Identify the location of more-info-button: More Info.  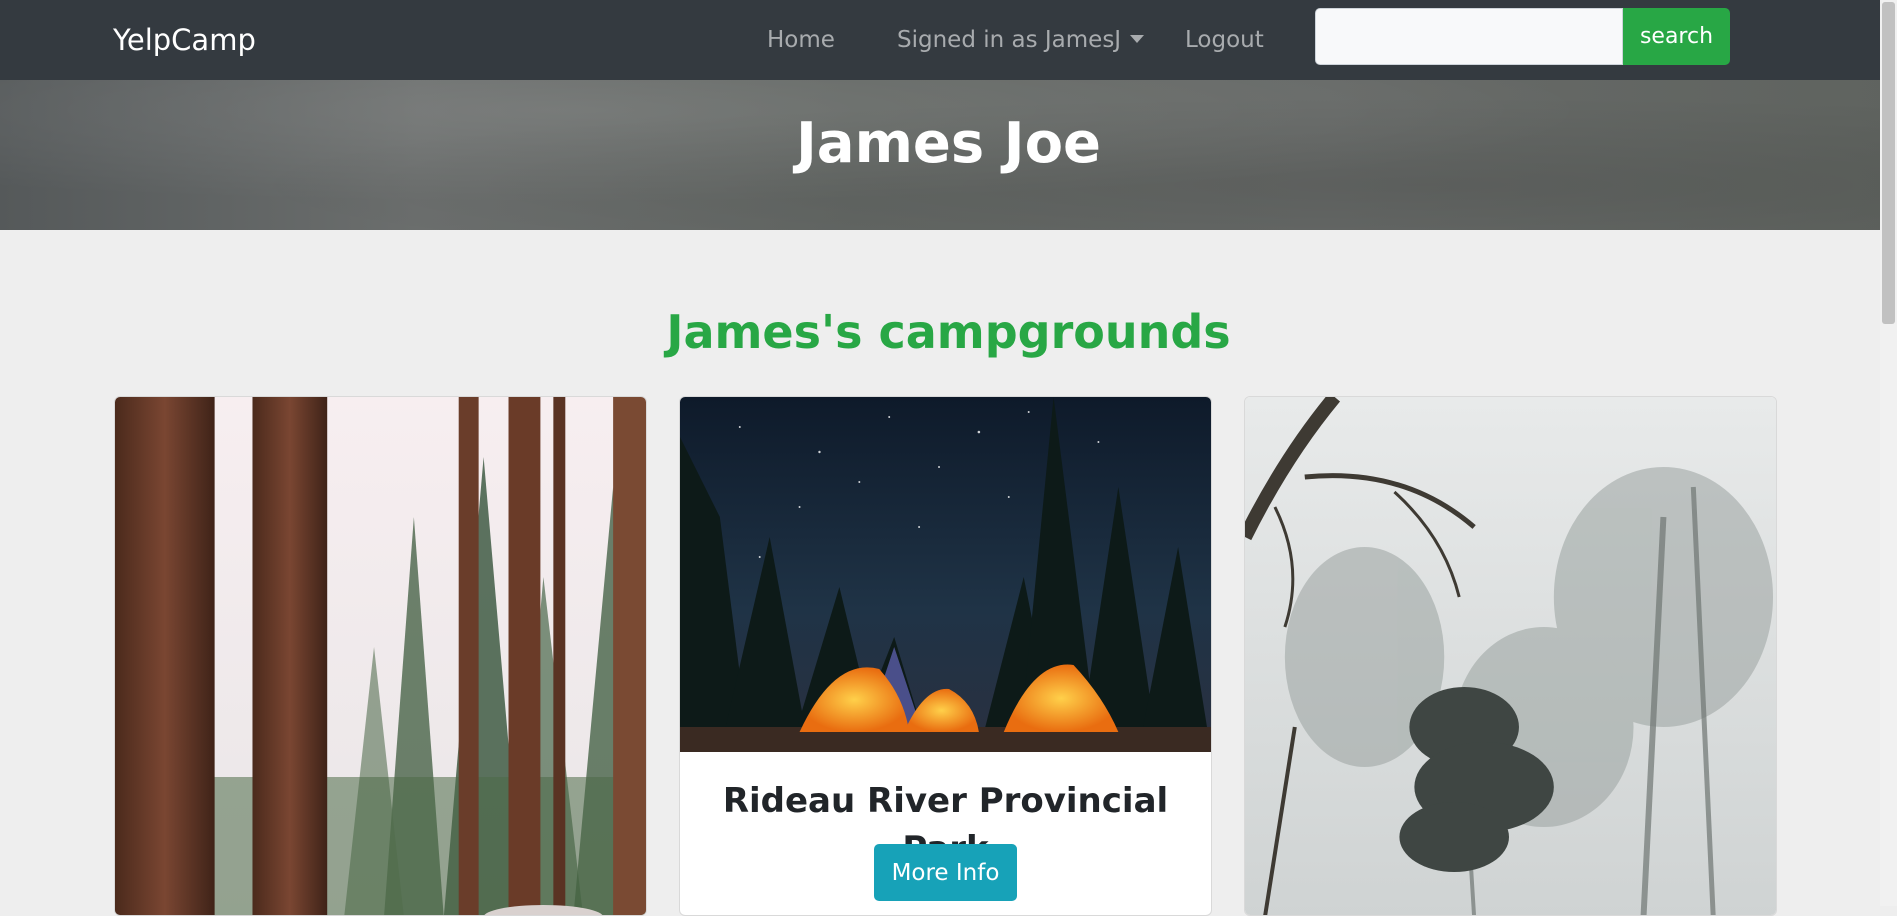
(945, 872).